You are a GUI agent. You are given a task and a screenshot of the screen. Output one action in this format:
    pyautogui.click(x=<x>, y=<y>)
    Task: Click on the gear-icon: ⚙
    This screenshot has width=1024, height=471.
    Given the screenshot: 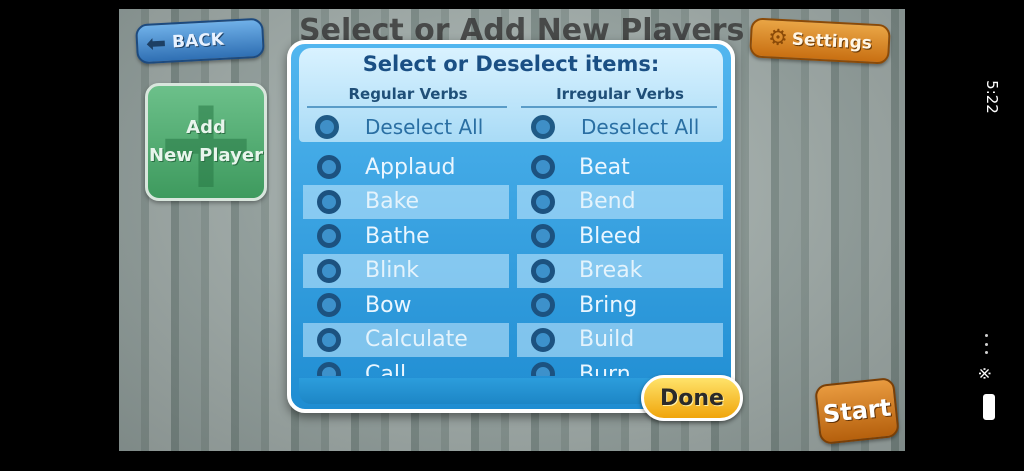 What is the action you would take?
    pyautogui.click(x=778, y=38)
    